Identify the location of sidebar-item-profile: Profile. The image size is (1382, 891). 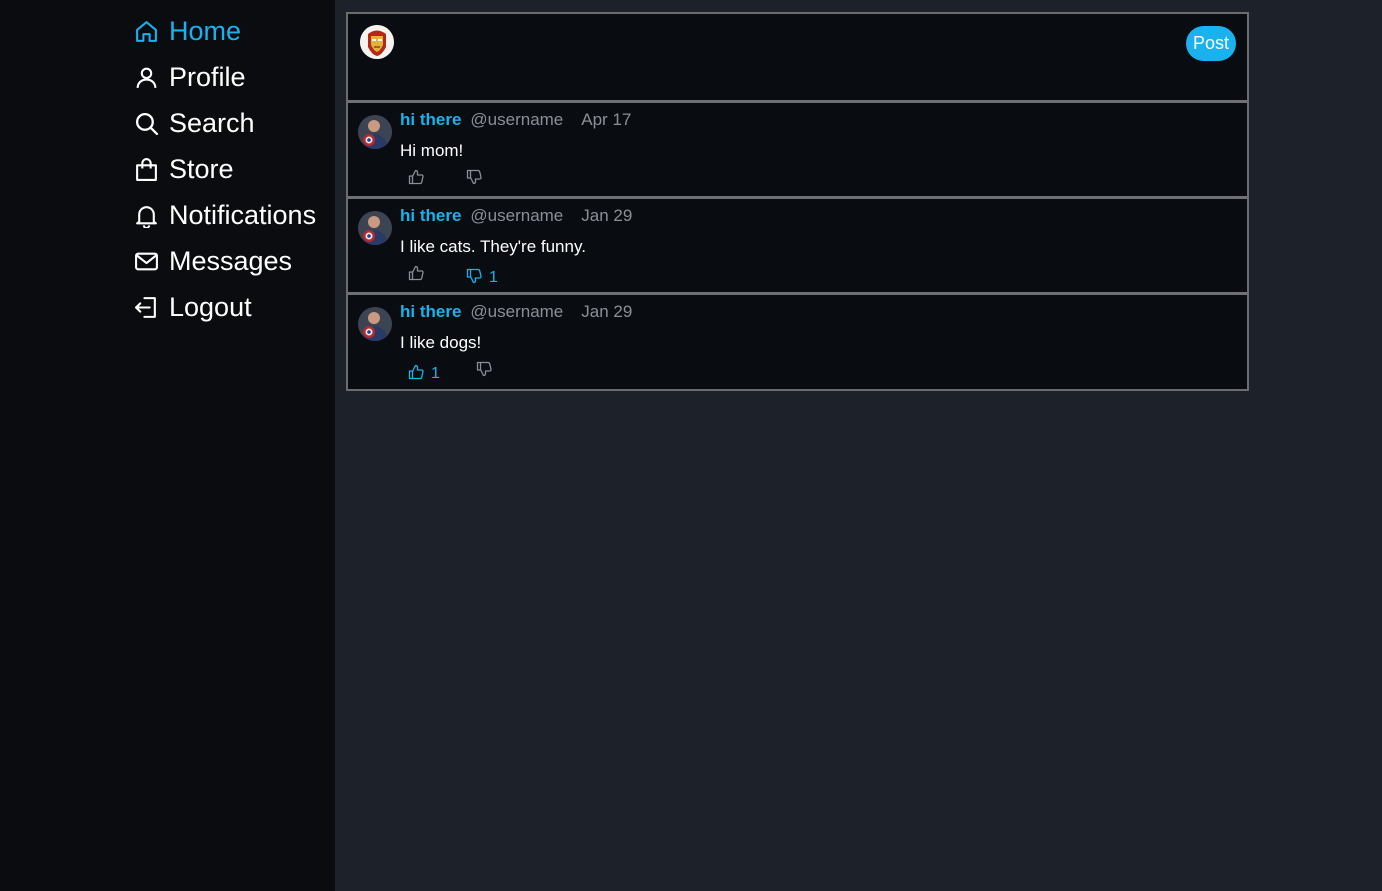
(189, 77).